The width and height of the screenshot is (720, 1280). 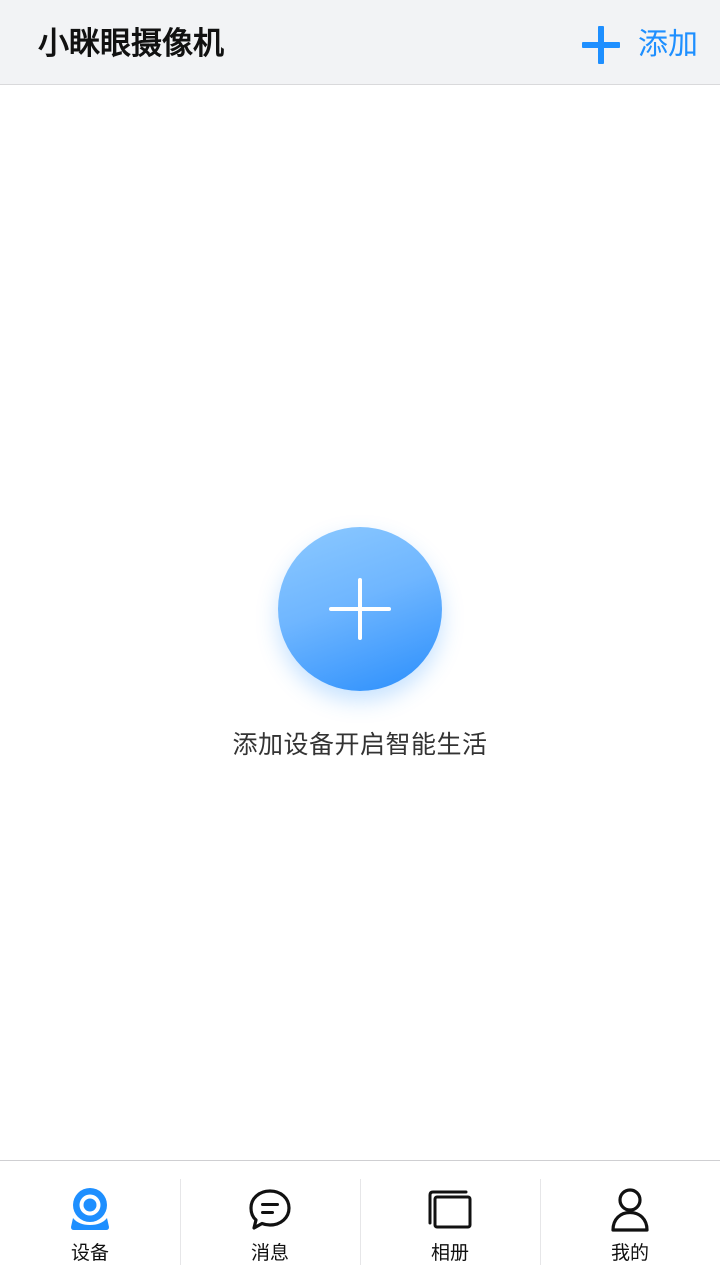 I want to click on add-device-button: 添加, so click(x=639, y=45).